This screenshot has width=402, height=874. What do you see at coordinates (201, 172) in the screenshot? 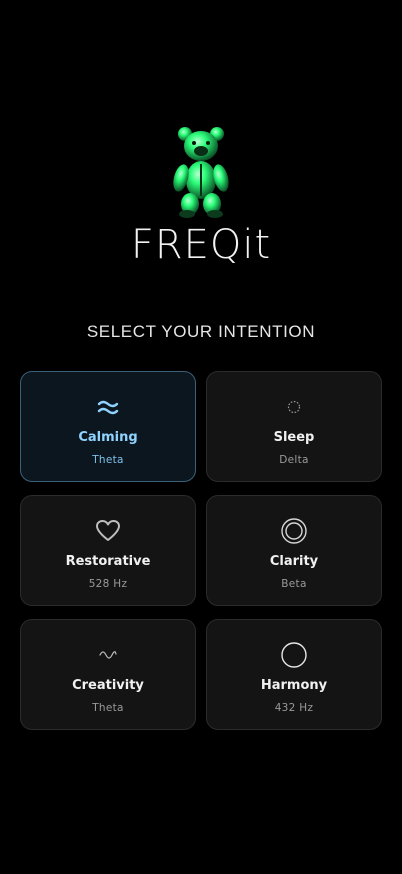
I see `teddy-bear-logo-icon` at bounding box center [201, 172].